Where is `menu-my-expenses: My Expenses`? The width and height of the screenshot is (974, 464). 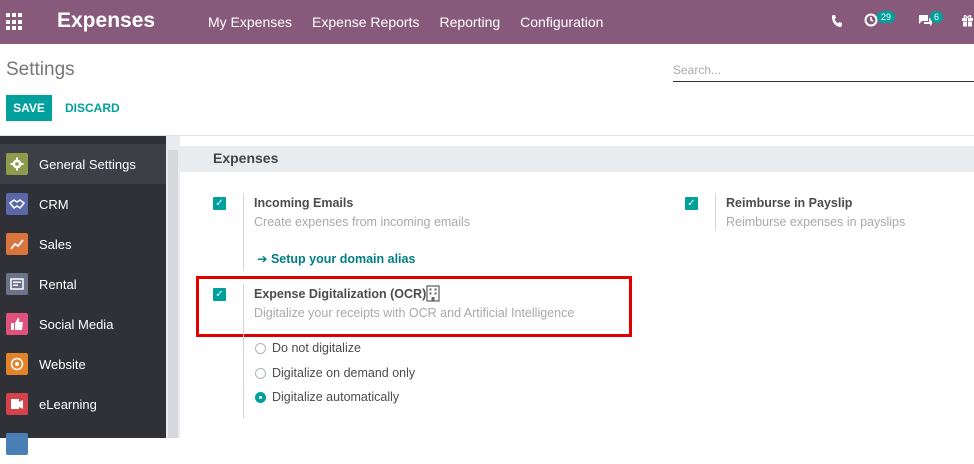 menu-my-expenses: My Expenses is located at coordinates (250, 22).